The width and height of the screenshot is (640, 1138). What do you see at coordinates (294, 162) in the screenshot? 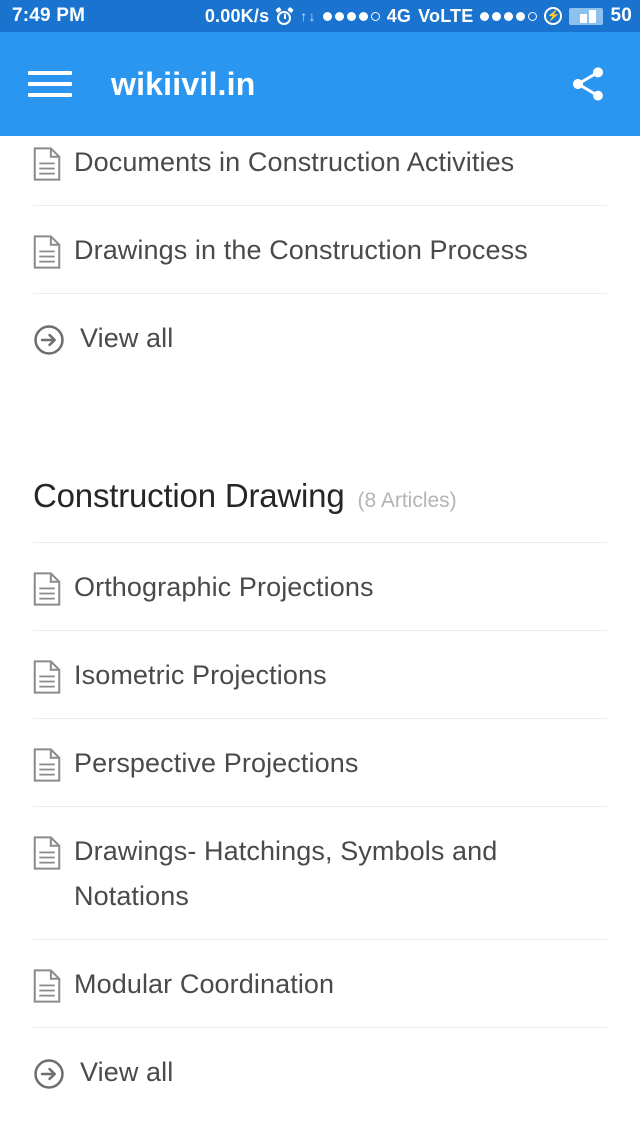
I see `list-item-label: Documents in Construction Activities` at bounding box center [294, 162].